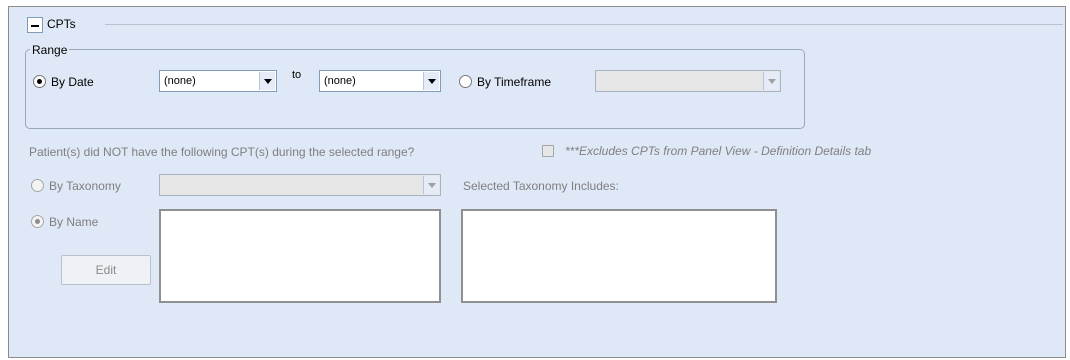 This screenshot has height=360, width=1070. I want to click on by-taxonomy-label: By Taxonomy, so click(85, 186).